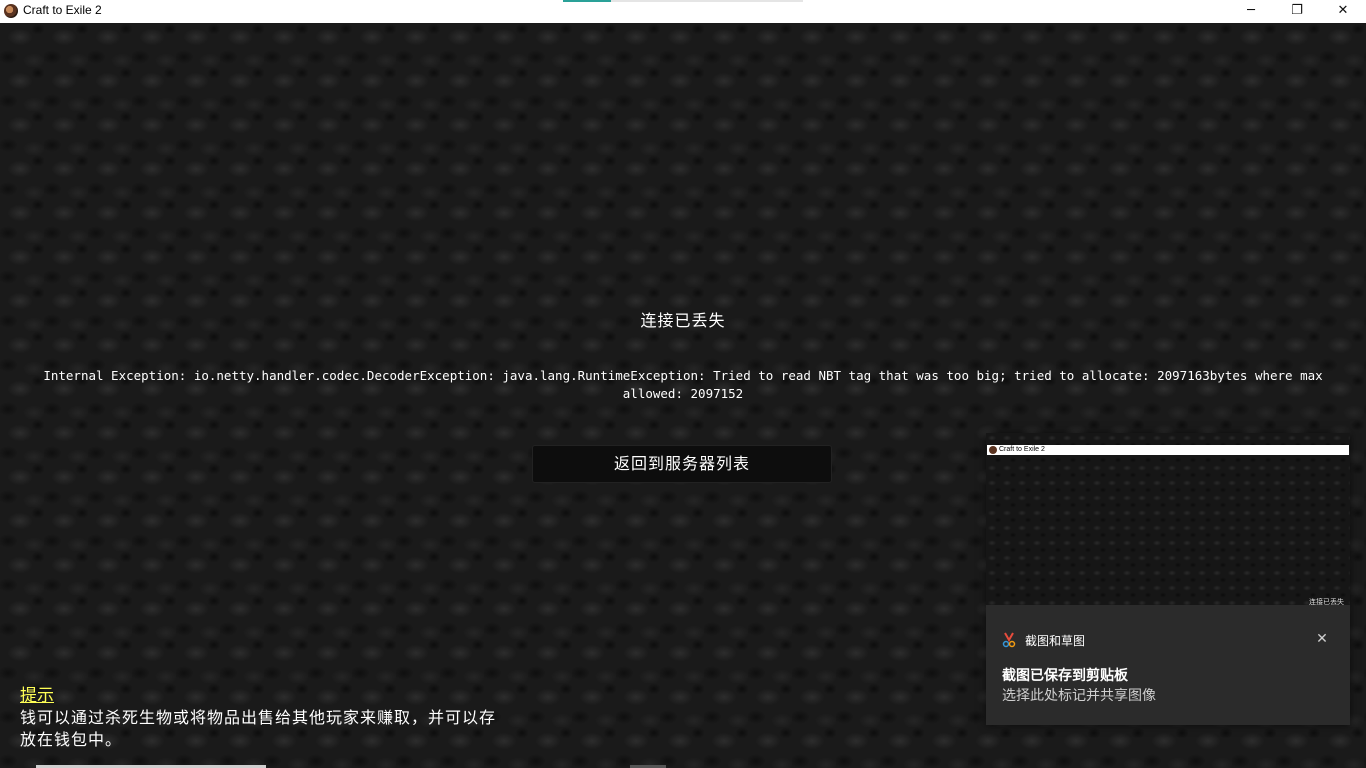  I want to click on close-button: ✕, so click(1343, 11).